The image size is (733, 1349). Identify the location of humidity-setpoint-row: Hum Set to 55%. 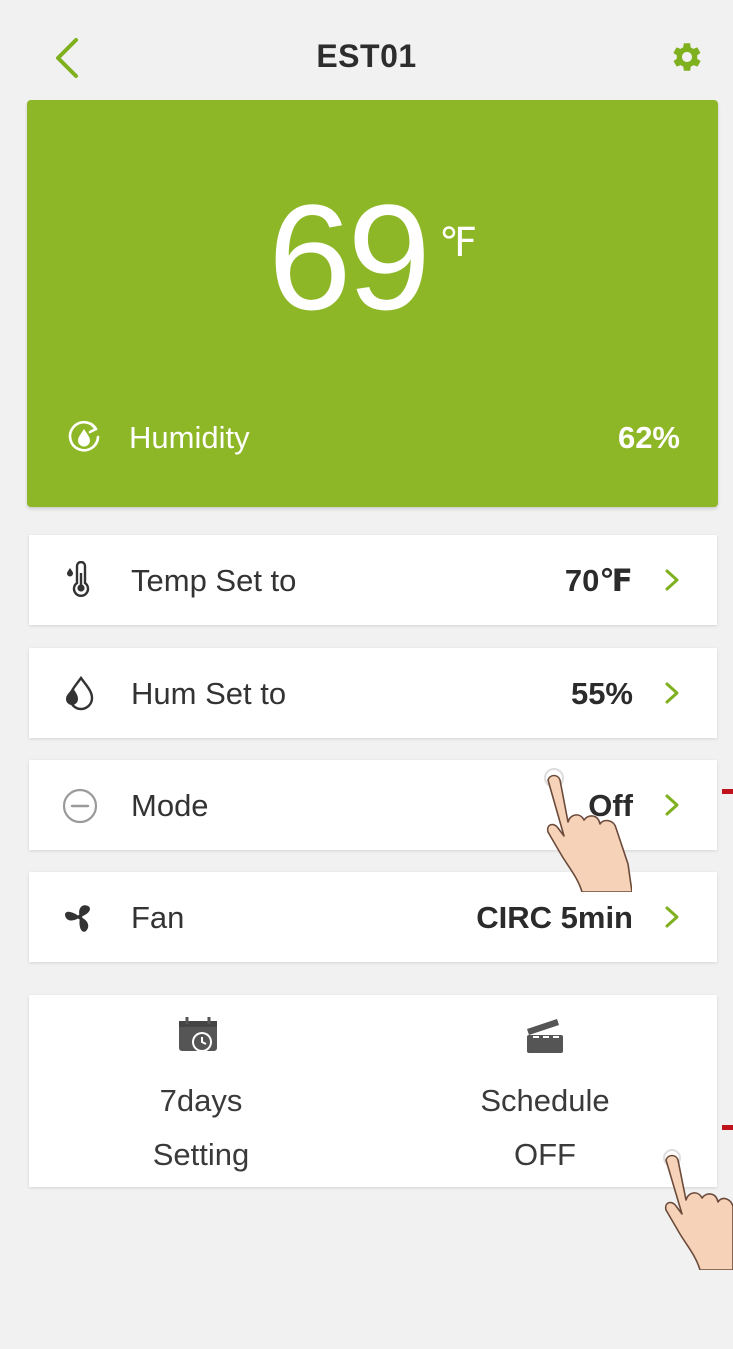
(373, 693).